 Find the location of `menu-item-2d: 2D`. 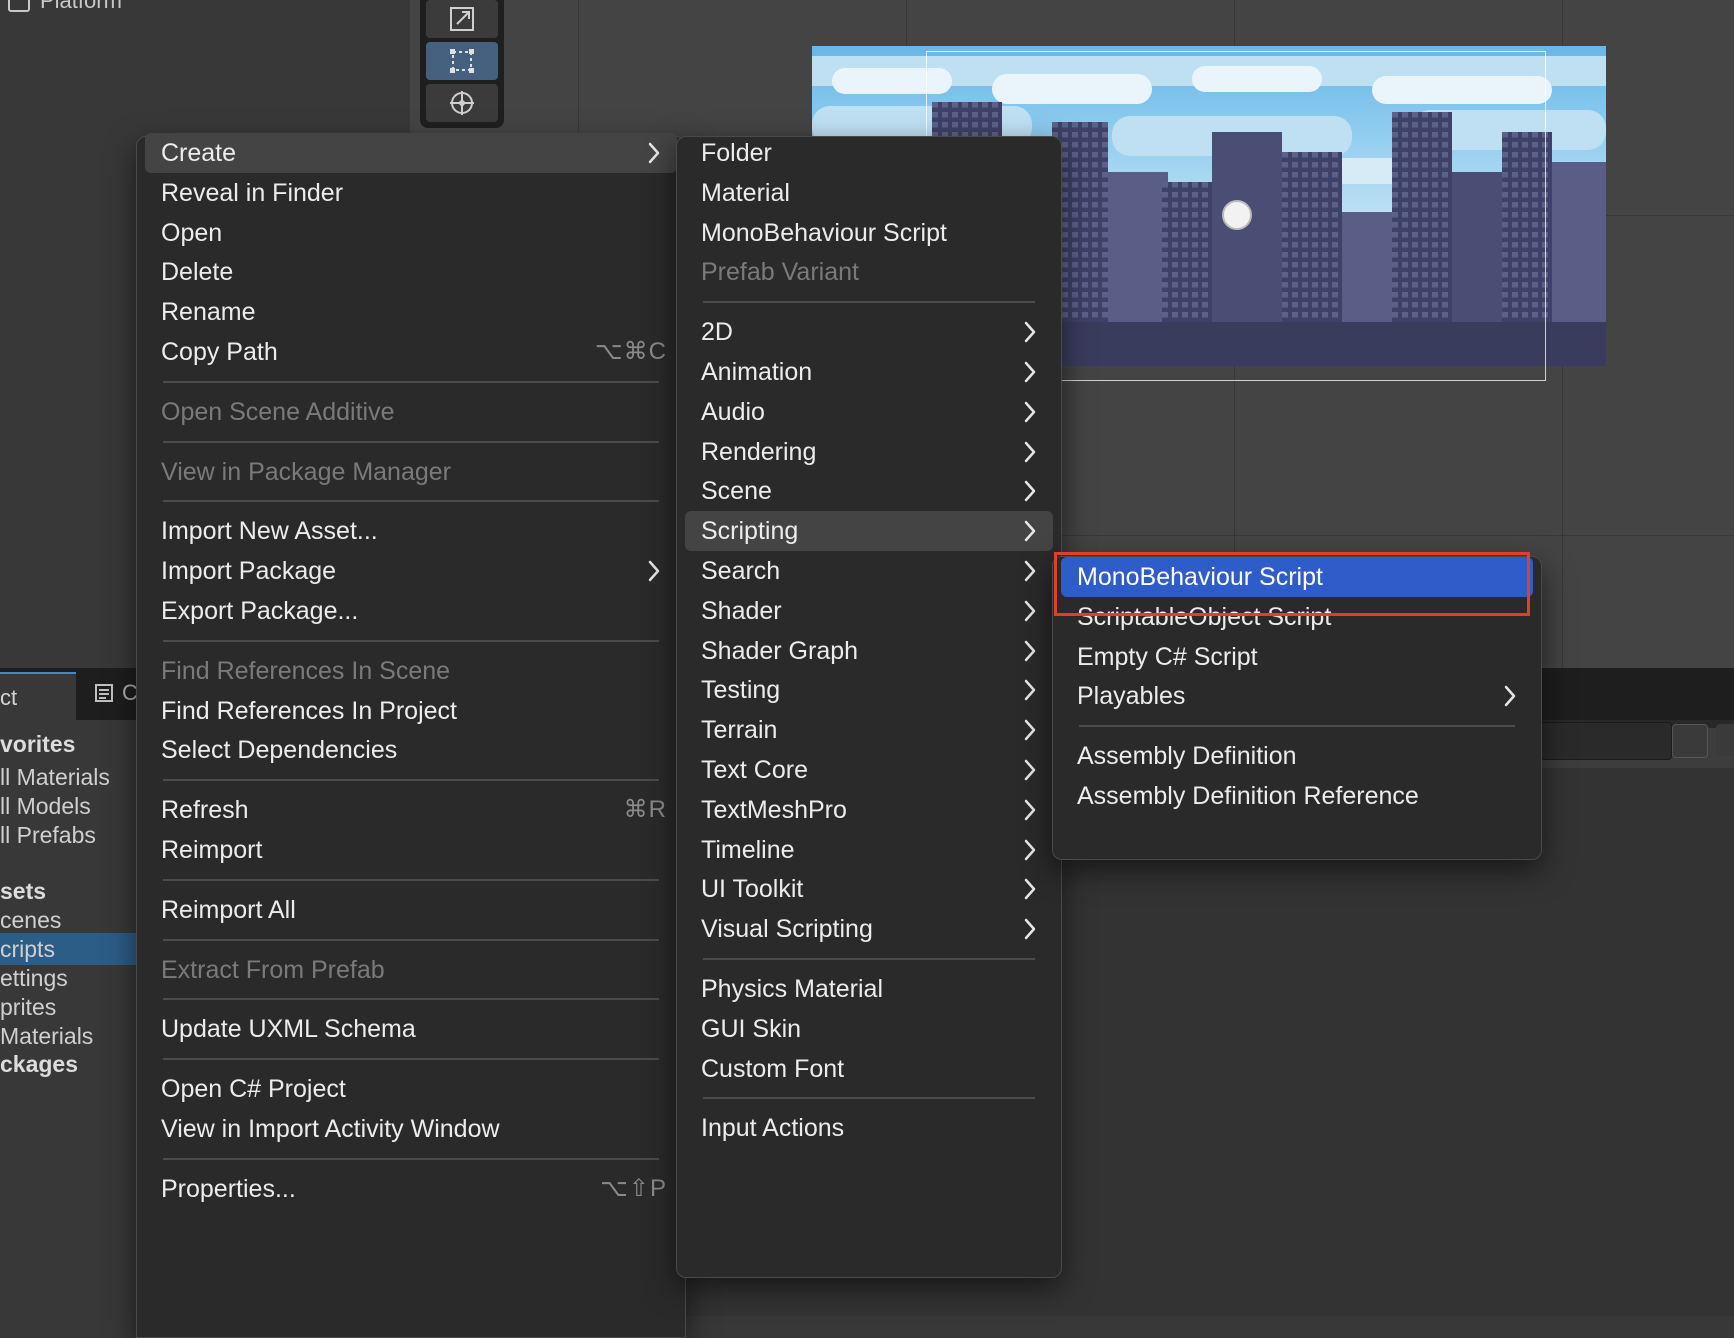

menu-item-2d: 2D is located at coordinates (869, 332).